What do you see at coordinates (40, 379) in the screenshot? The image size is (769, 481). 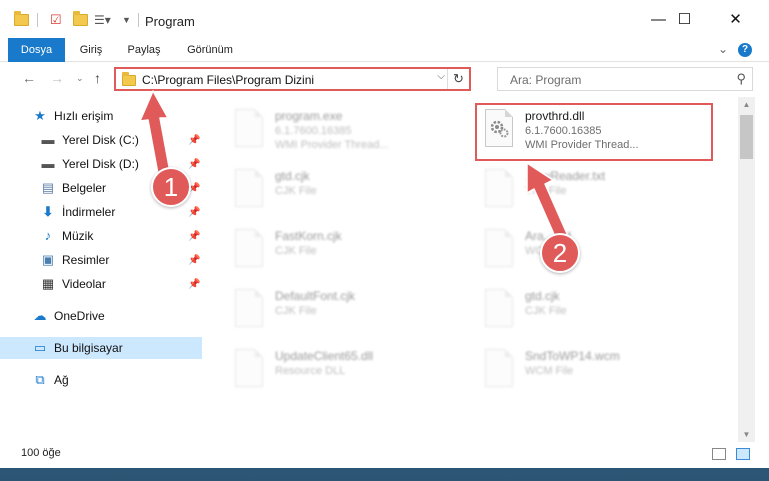 I see `network-icon: ⧉` at bounding box center [40, 379].